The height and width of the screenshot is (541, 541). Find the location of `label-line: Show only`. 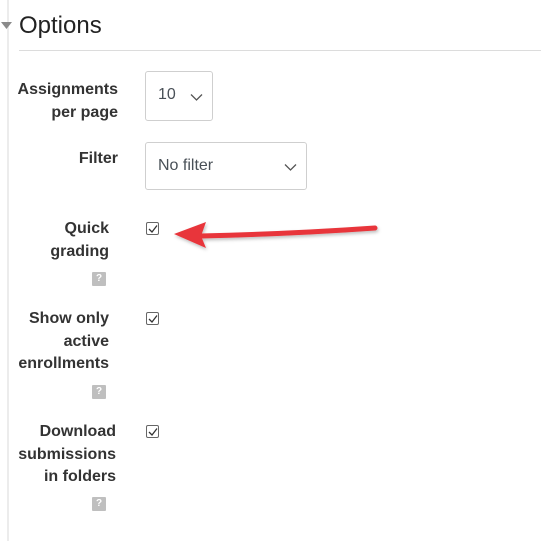

label-line: Show only is located at coordinates (69, 318).